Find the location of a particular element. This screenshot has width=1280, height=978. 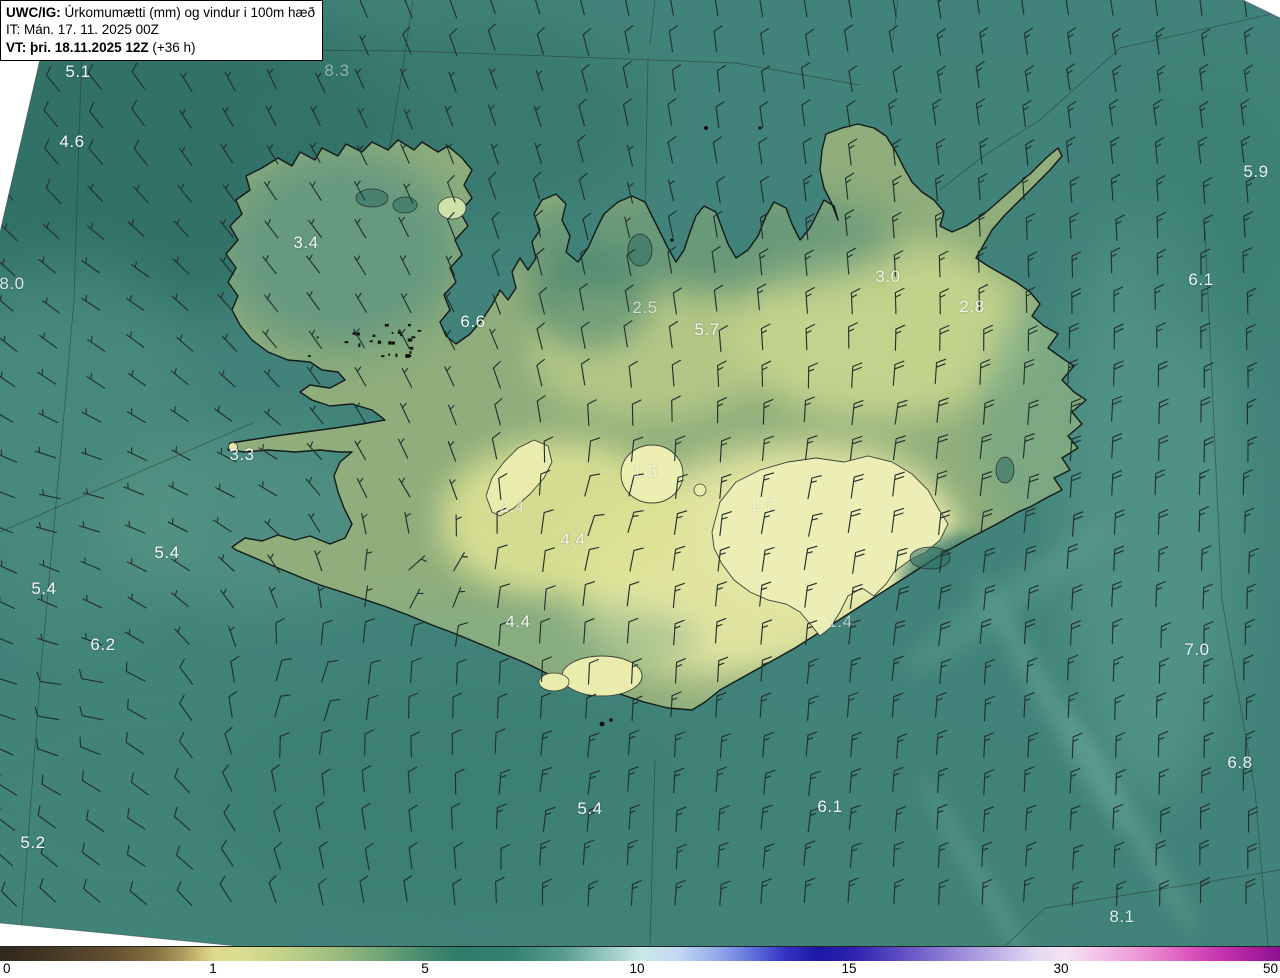

field-value-label: 4.6 is located at coordinates (72, 141).